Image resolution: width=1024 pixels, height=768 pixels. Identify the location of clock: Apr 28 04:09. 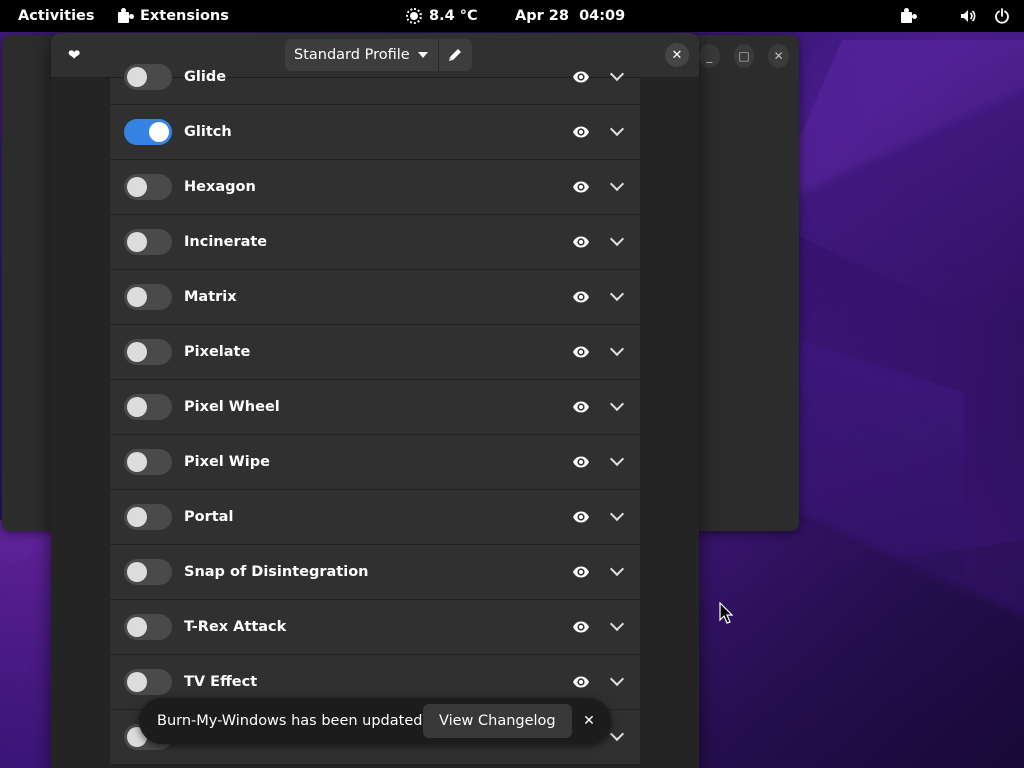
(570, 16).